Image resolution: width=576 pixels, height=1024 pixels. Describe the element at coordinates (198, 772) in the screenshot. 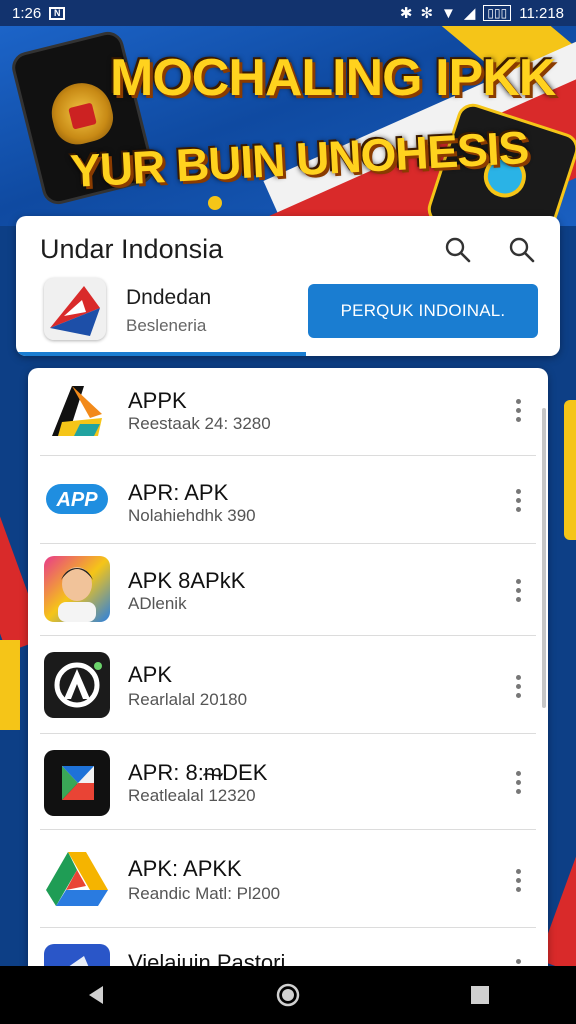

I see `app-name: APR: 8:ᵯDEK` at that location.